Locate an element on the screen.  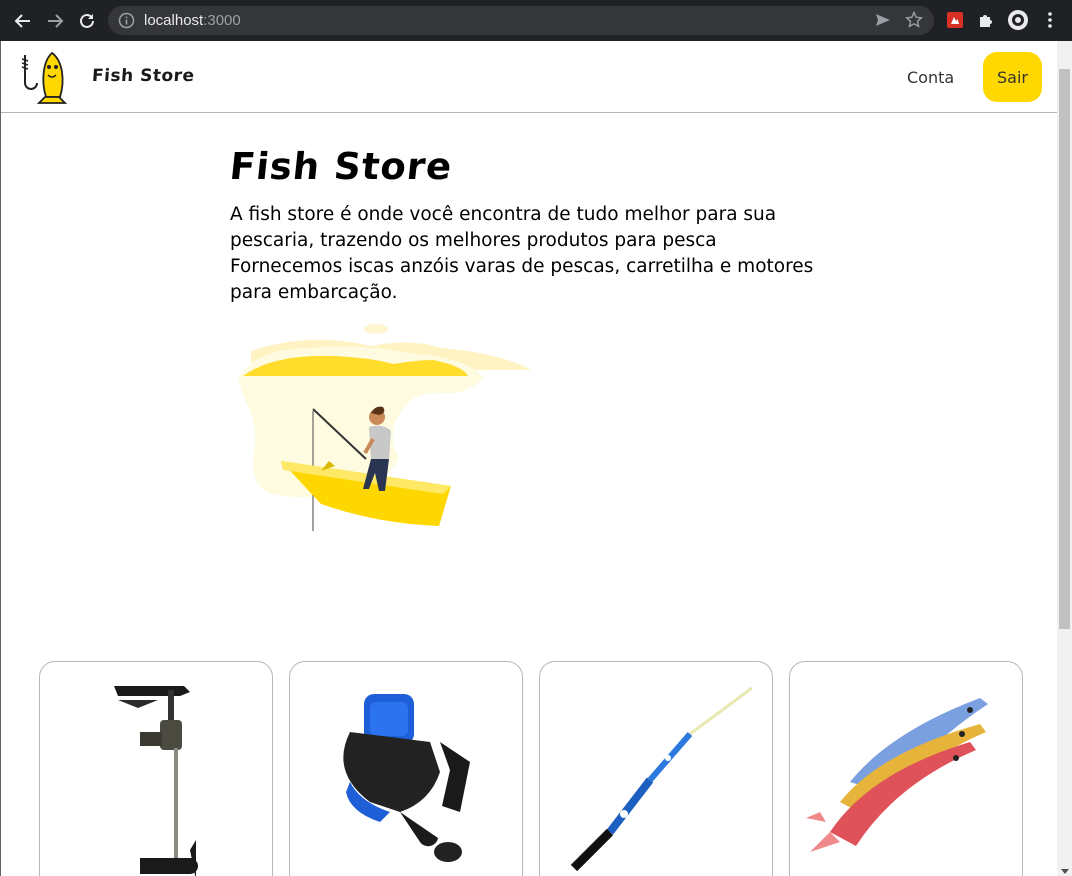
fishing-reel-image is located at coordinates (406, 778).